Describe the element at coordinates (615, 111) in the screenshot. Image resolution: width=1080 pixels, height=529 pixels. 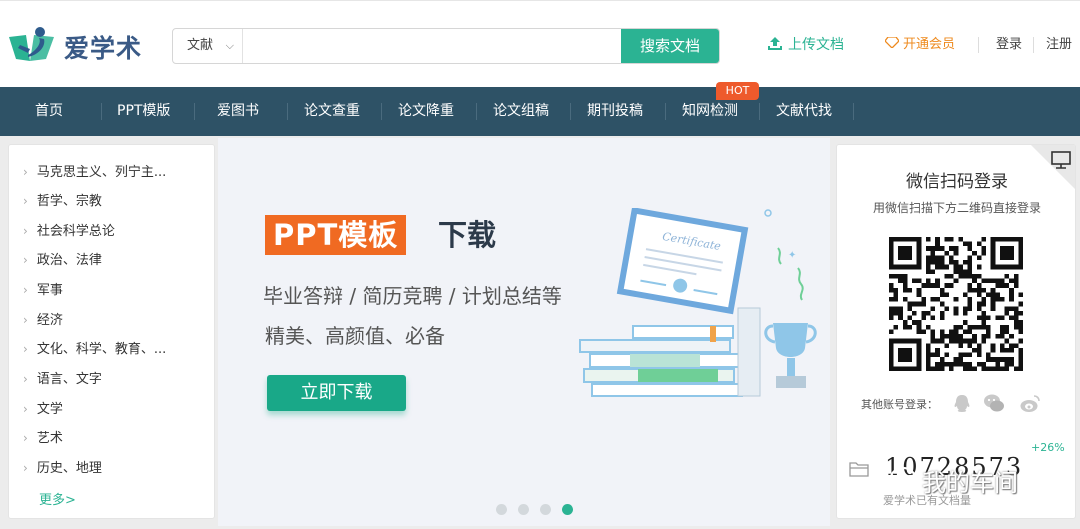
I see `nav-item-journal-submit: 期刊投稿` at that location.